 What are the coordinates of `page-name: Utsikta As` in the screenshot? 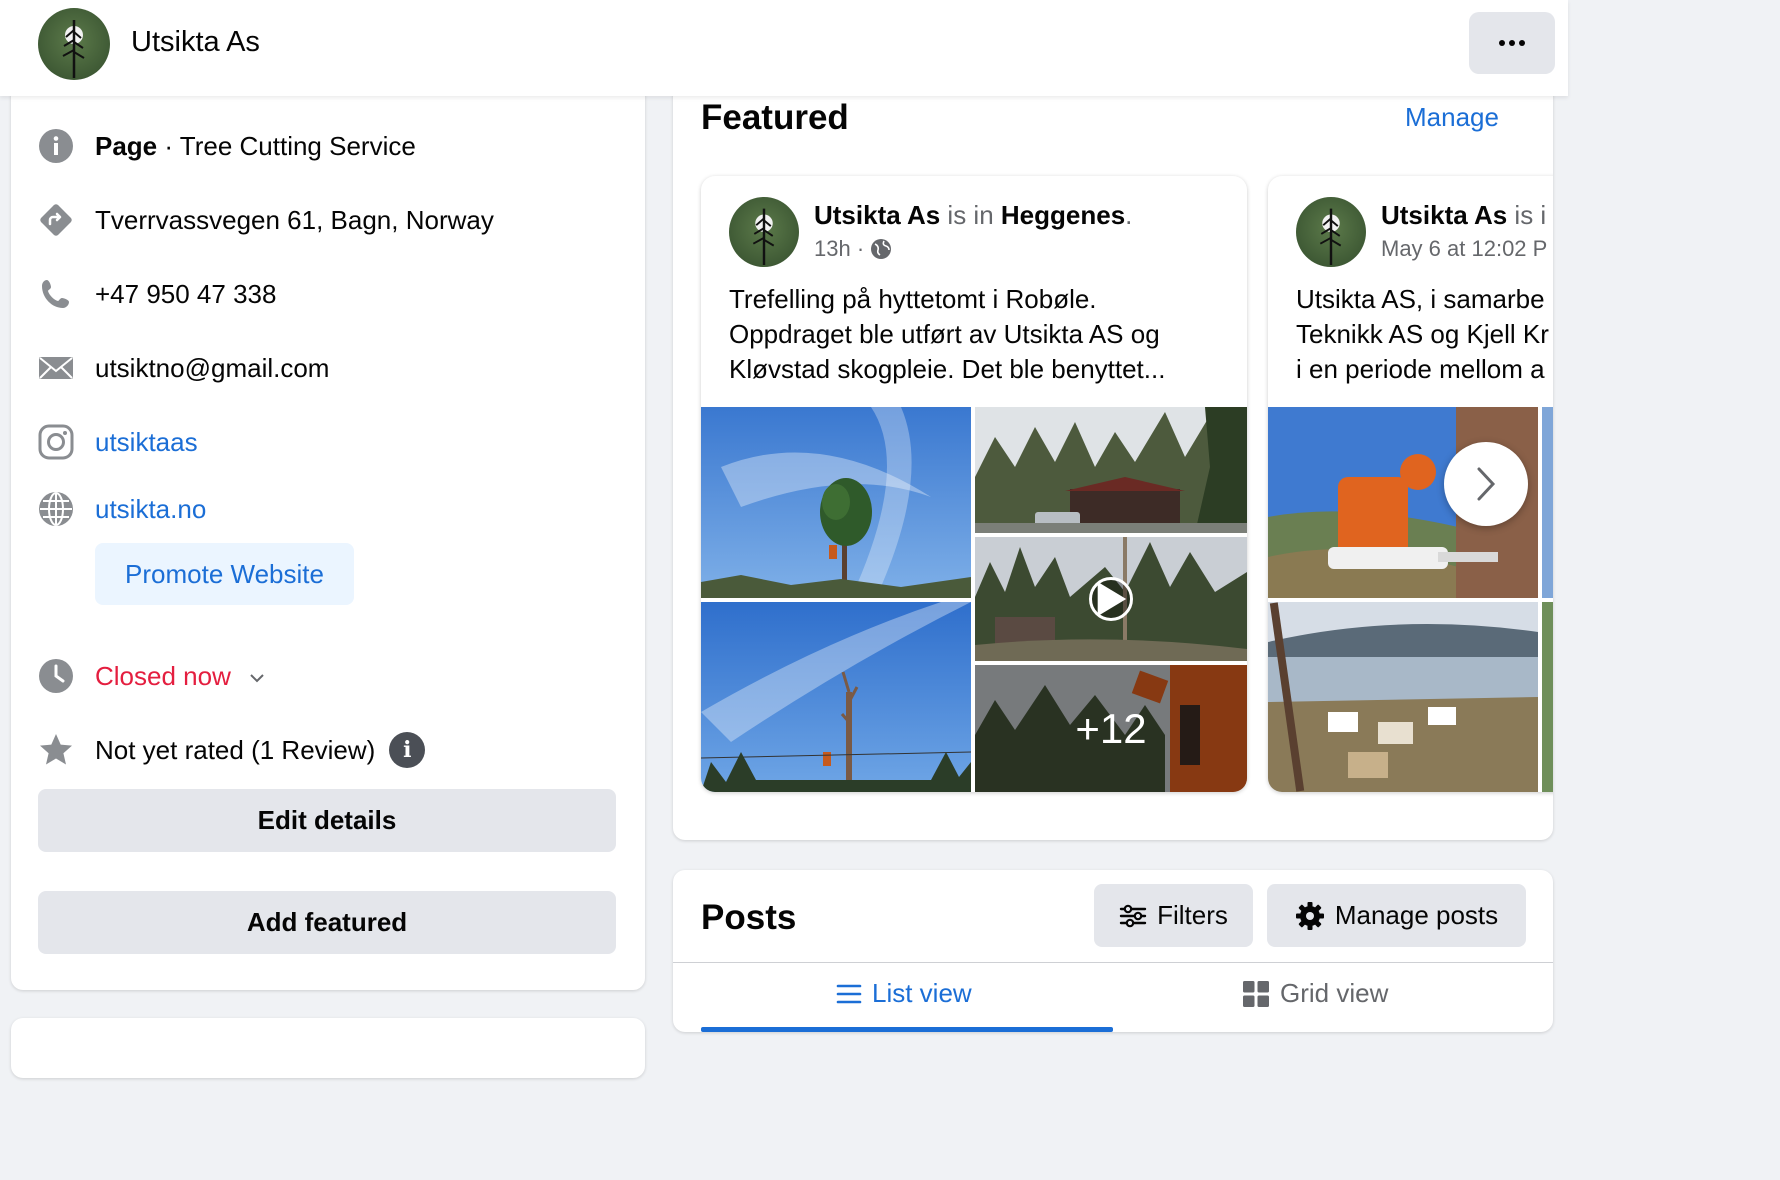 It's located at (195, 42).